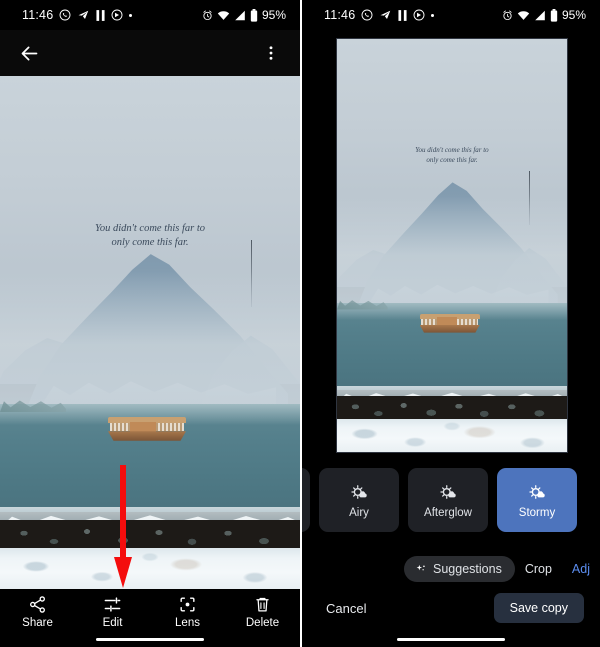  I want to click on filter-chip-label: Stormy, so click(537, 512).